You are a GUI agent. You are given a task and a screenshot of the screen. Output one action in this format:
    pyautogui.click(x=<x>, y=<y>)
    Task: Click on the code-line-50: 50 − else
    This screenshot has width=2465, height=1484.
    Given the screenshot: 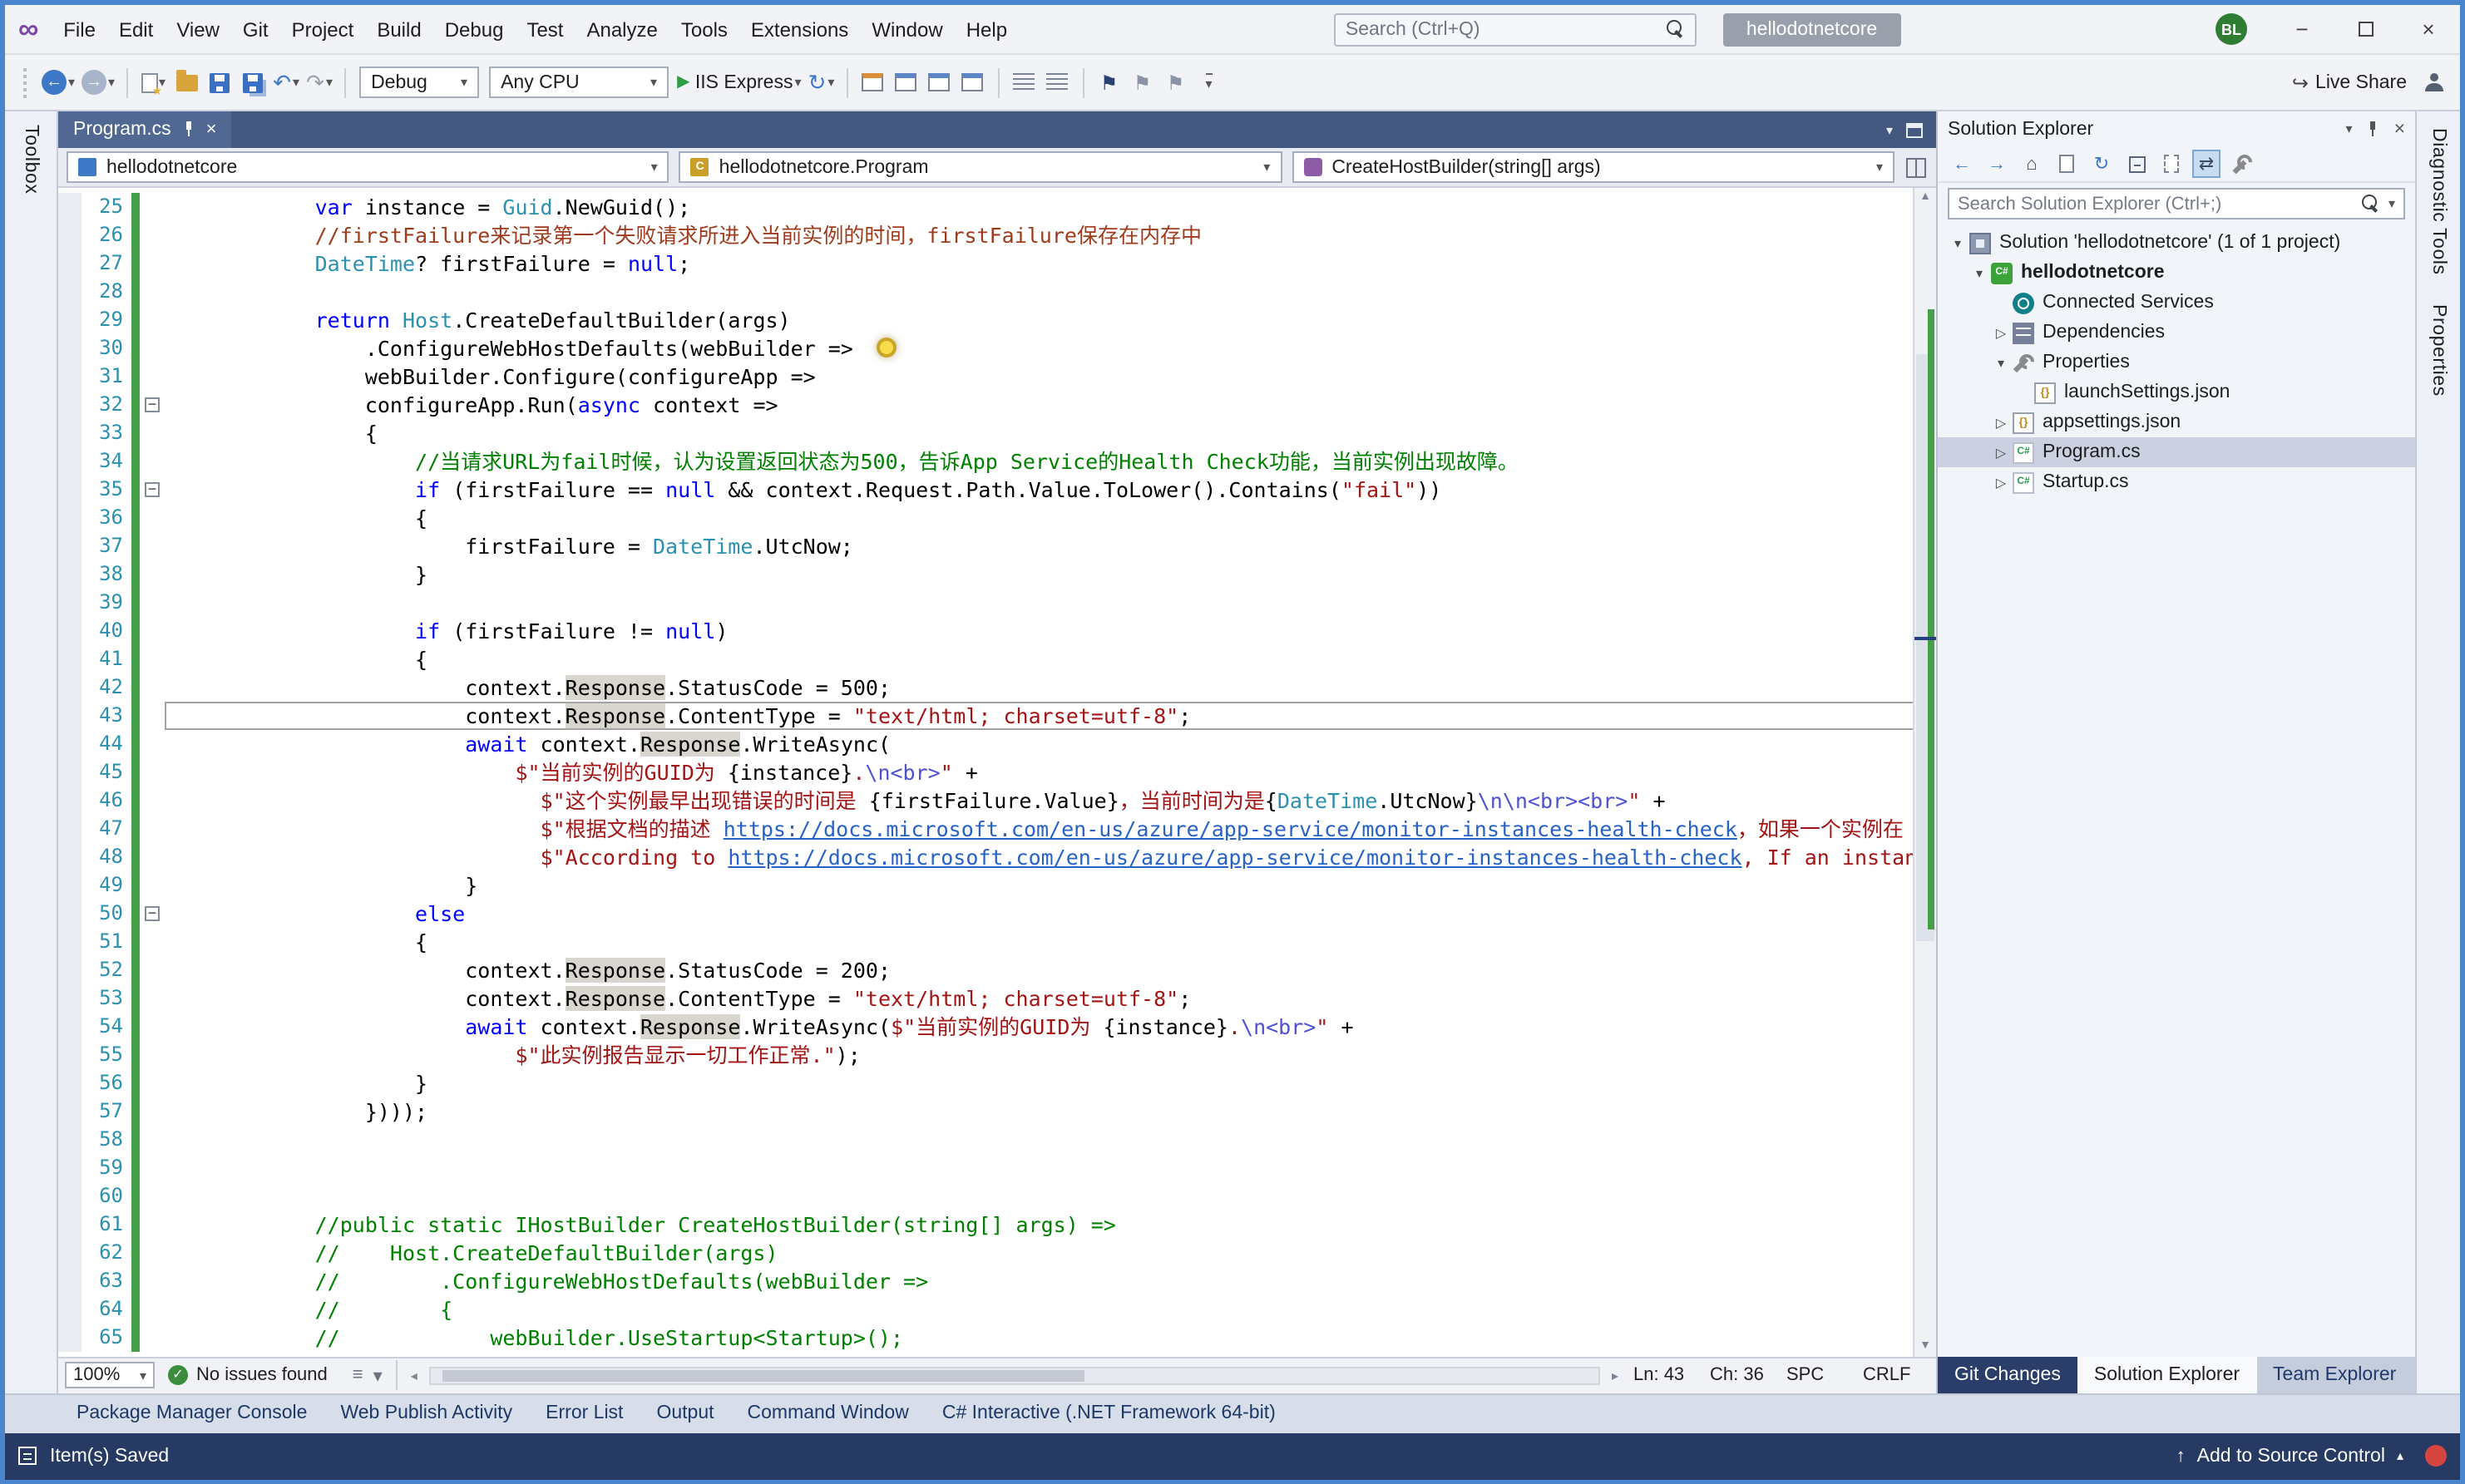 What is the action you would take?
    pyautogui.click(x=997, y=914)
    